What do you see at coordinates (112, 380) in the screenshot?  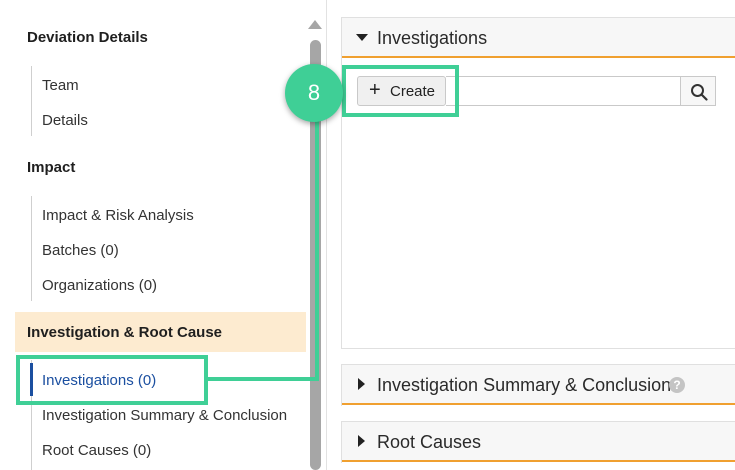 I see `highlight-investigations-item` at bounding box center [112, 380].